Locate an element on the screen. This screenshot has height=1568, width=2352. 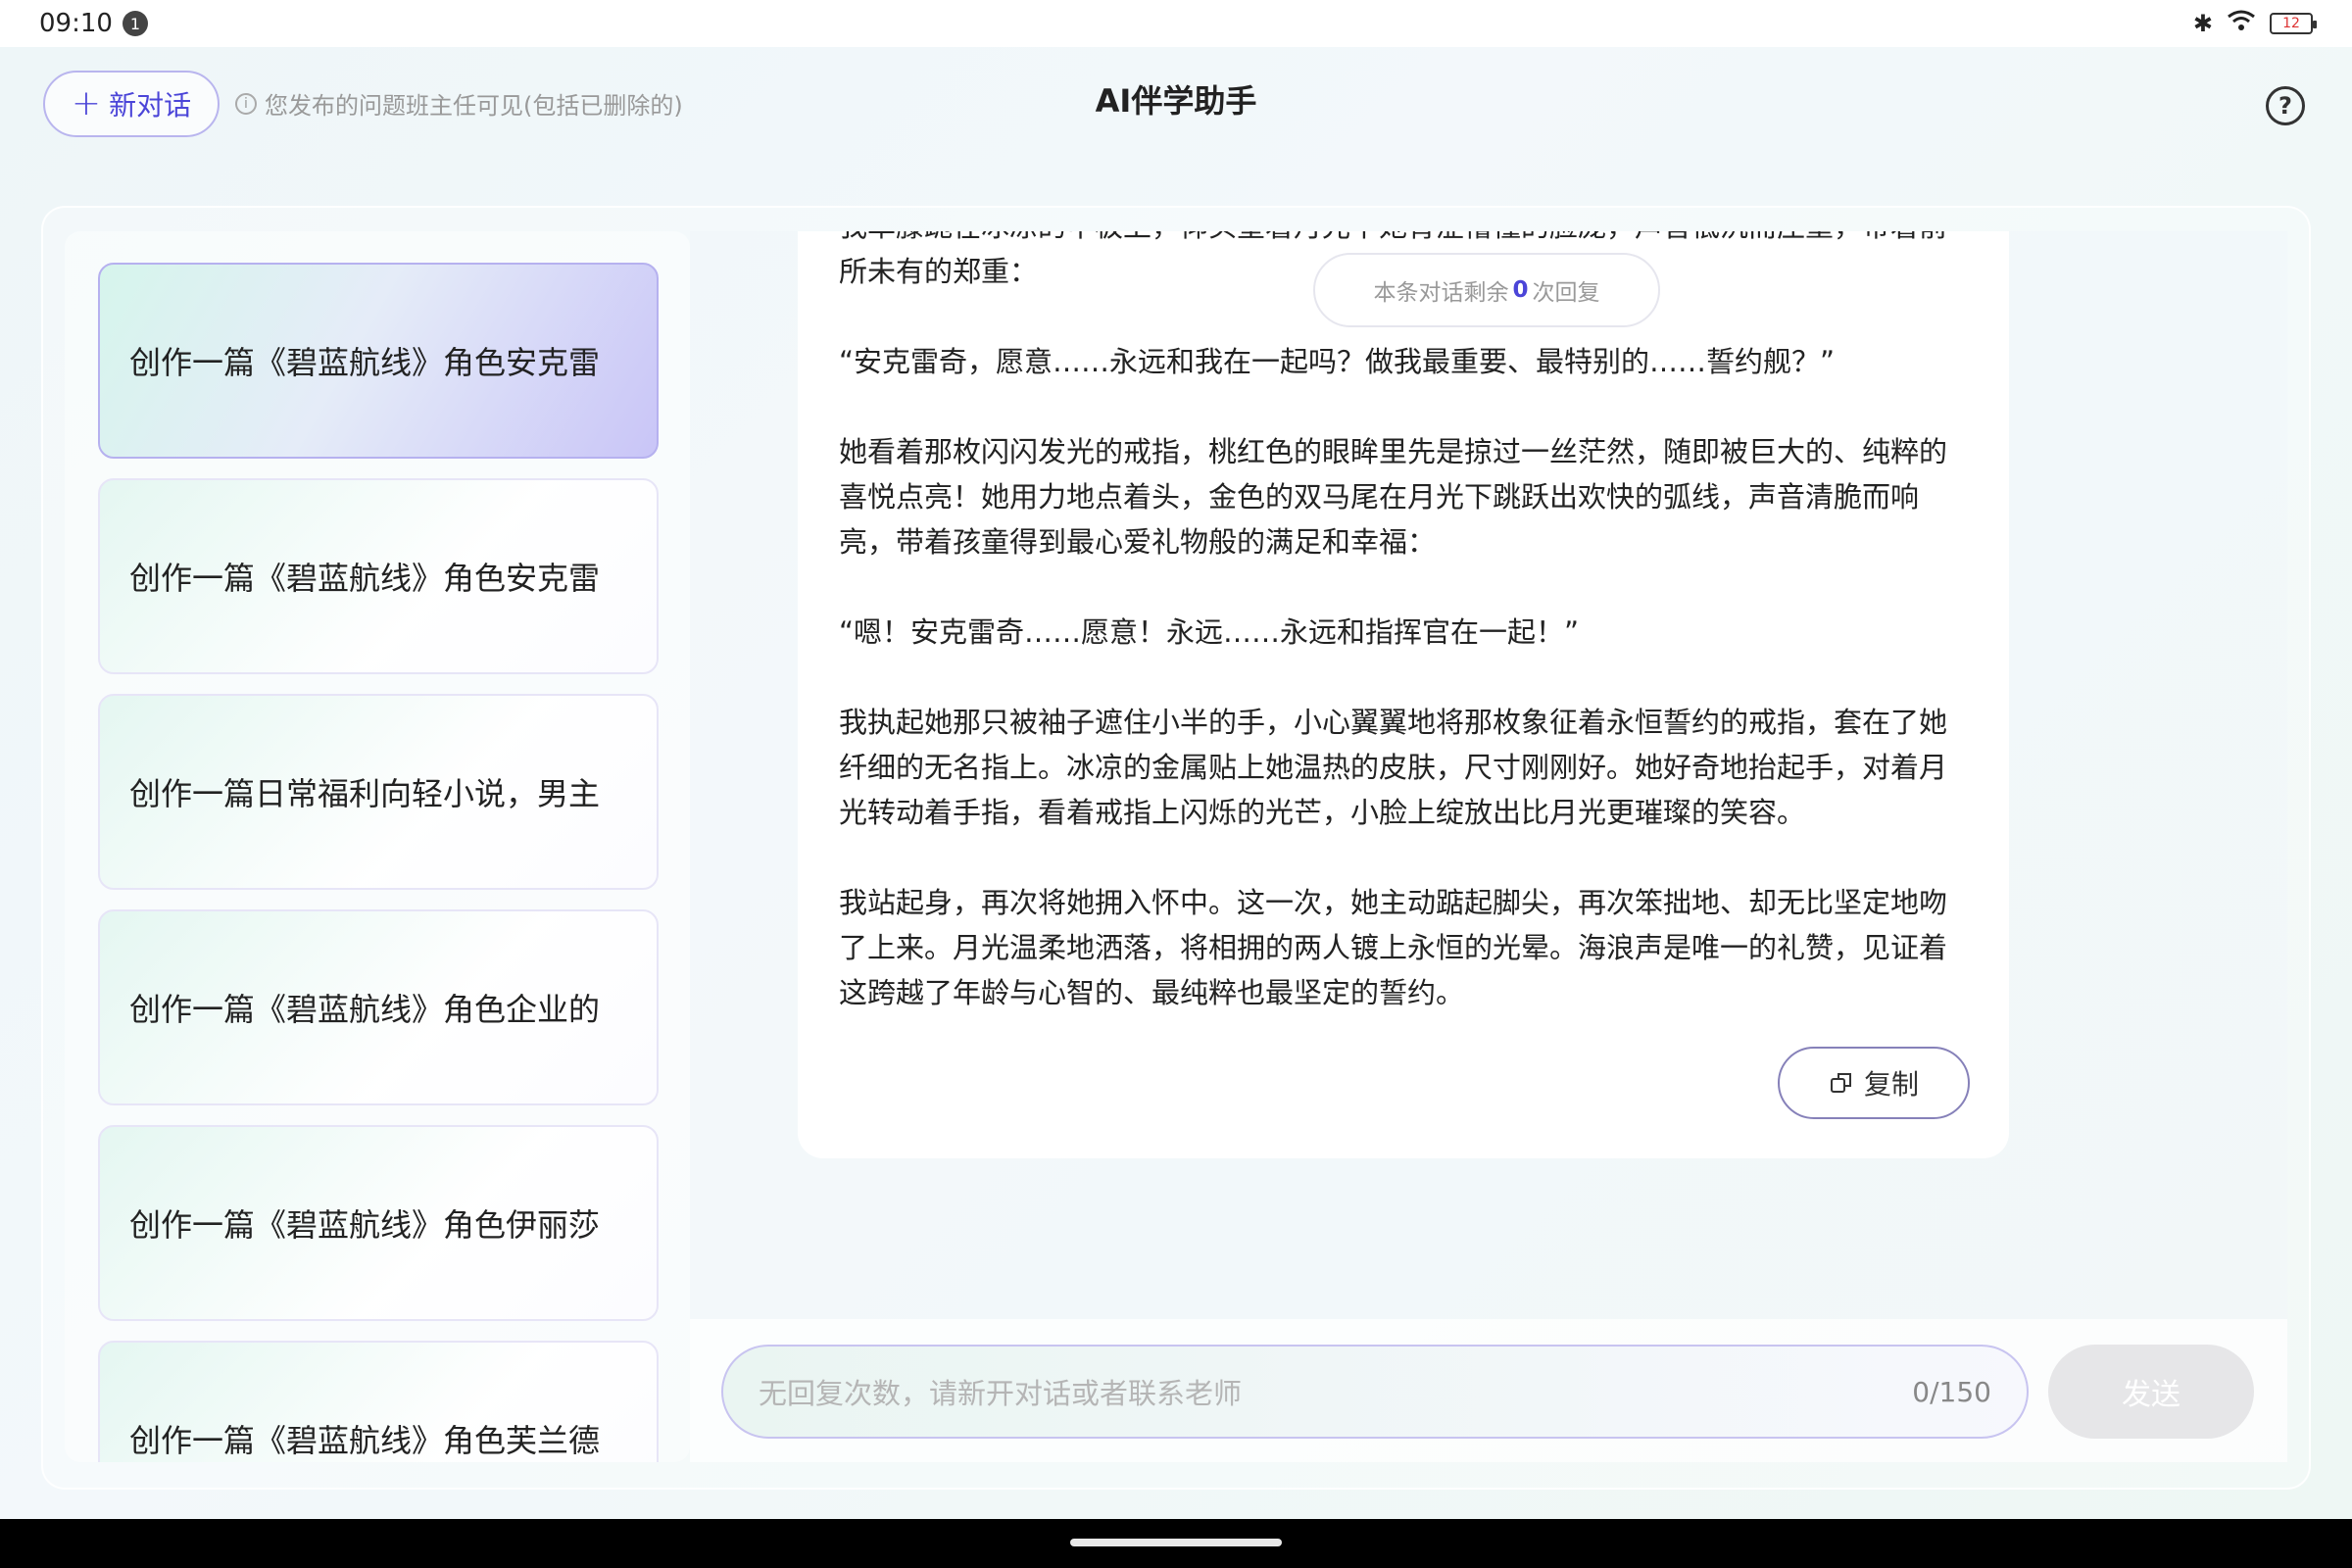
bluetooth-icon: ✱ is located at coordinates (2202, 23).